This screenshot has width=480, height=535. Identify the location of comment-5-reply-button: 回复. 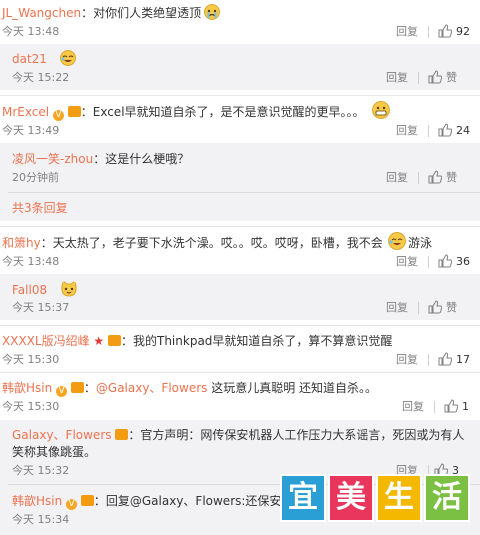
(413, 407).